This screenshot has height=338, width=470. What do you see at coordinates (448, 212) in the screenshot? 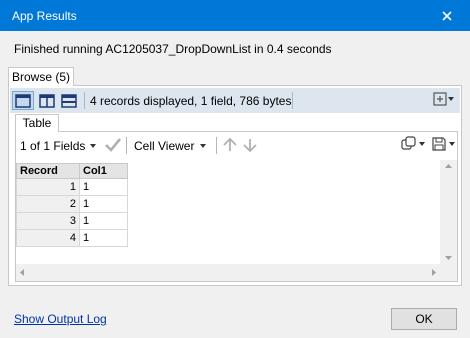
I see `vertical-scrollbar` at bounding box center [448, 212].